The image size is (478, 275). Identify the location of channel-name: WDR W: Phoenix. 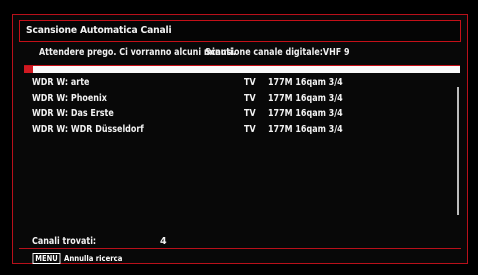
(69, 98).